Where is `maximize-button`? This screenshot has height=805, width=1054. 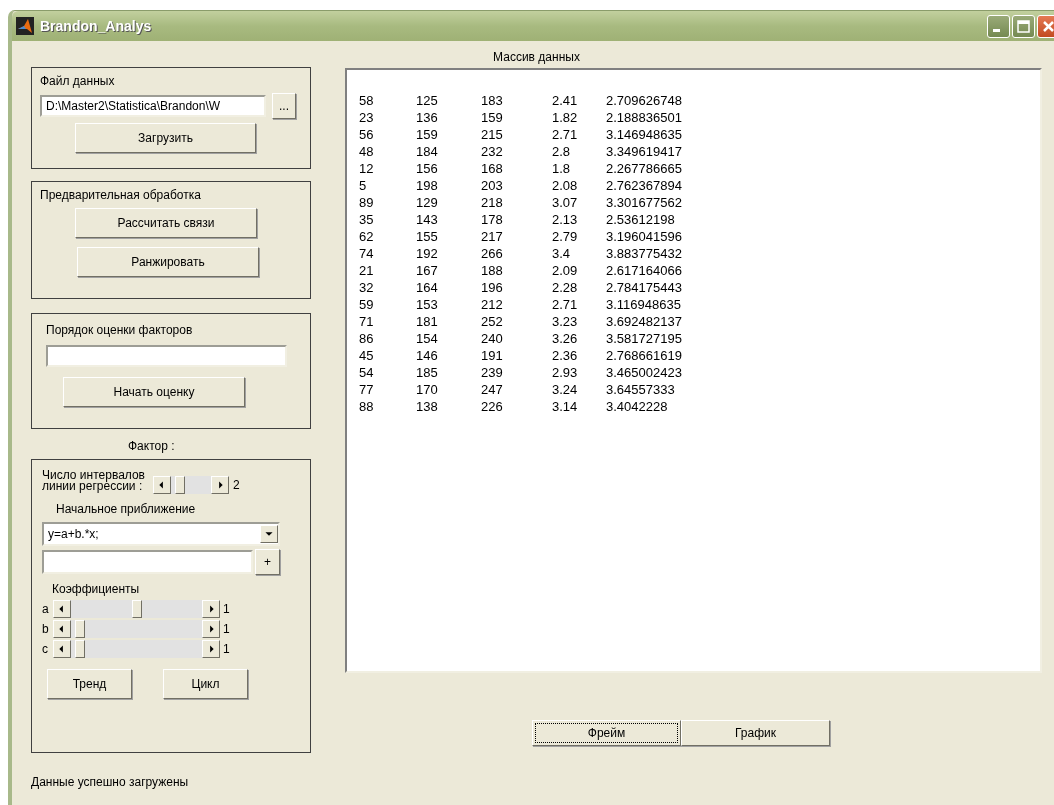 maximize-button is located at coordinates (1023, 26).